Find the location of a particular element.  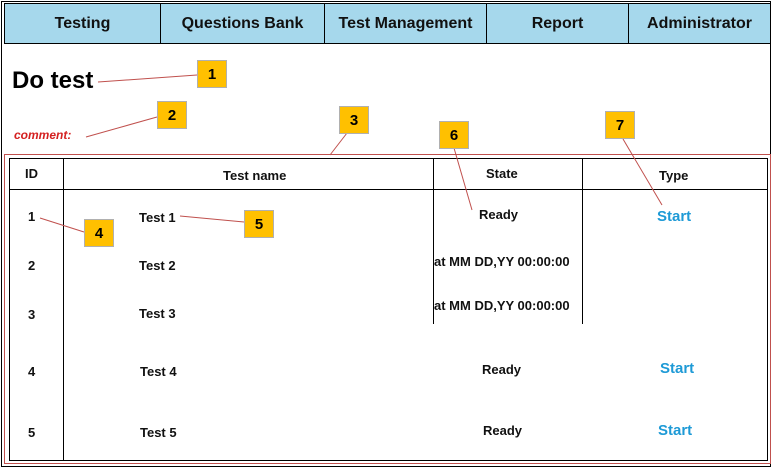

annotation-badge-4: 4 is located at coordinates (99, 233).